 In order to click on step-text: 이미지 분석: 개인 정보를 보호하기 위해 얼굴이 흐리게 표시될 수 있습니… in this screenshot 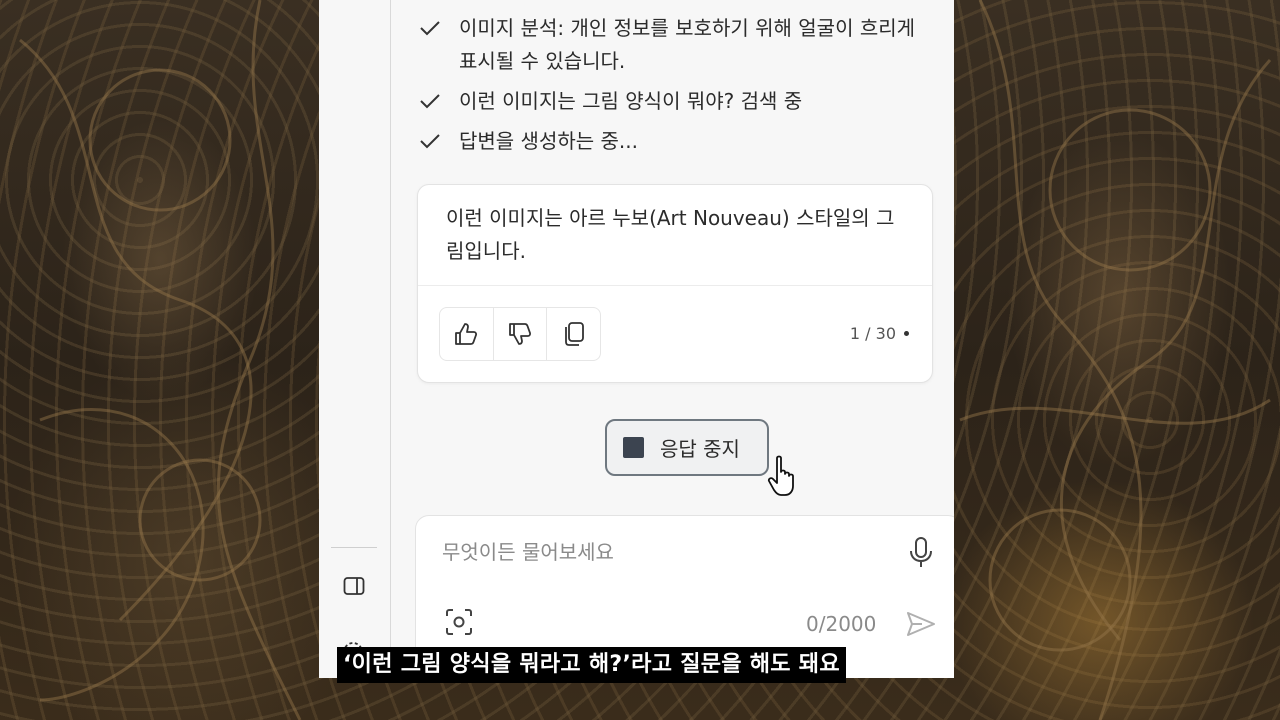, I will do `click(687, 44)`.